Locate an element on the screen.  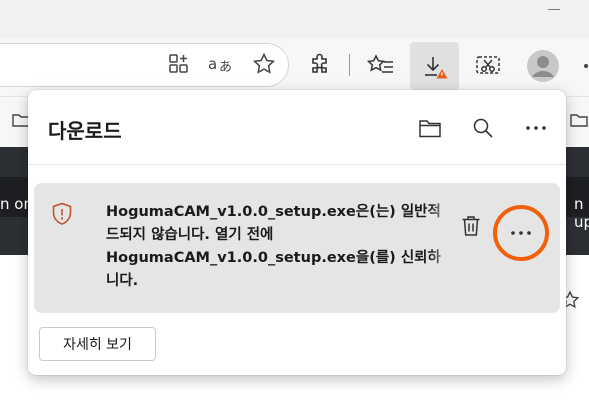
panel-title: 다운로드 is located at coordinates (85, 131).